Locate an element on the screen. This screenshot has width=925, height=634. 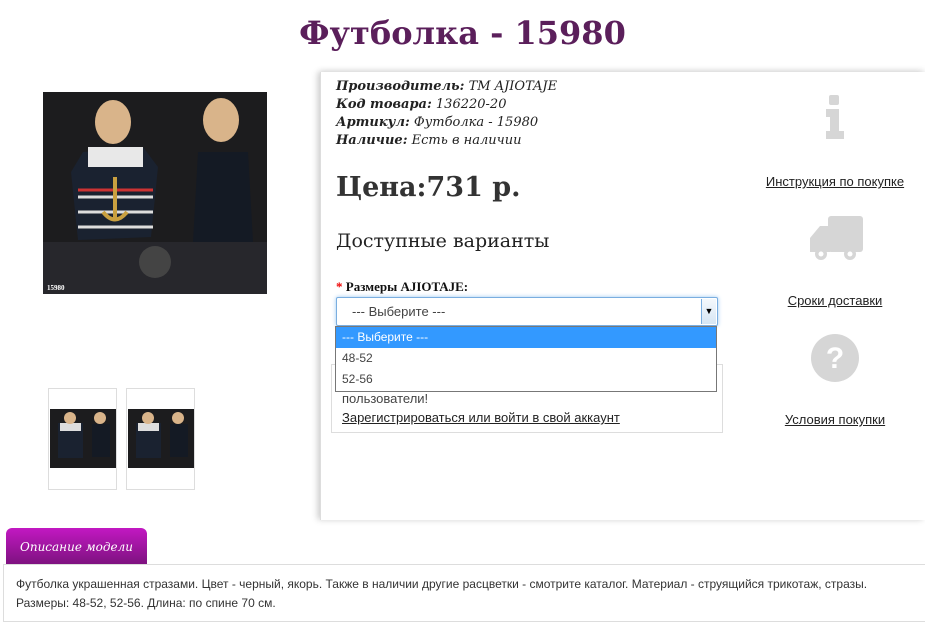
size-option: 48-52 is located at coordinates (526, 358).